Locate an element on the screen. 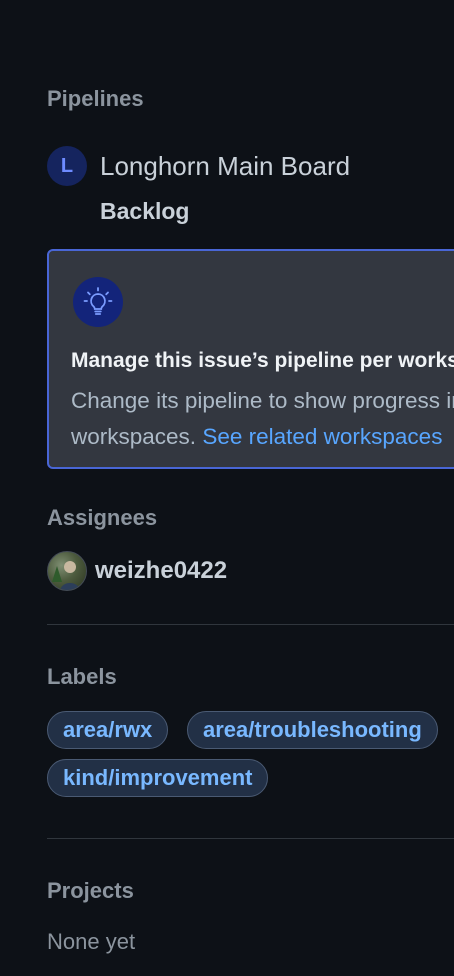 The width and height of the screenshot is (454, 976). assignee-item: weizhe0422 is located at coordinates (137, 571).